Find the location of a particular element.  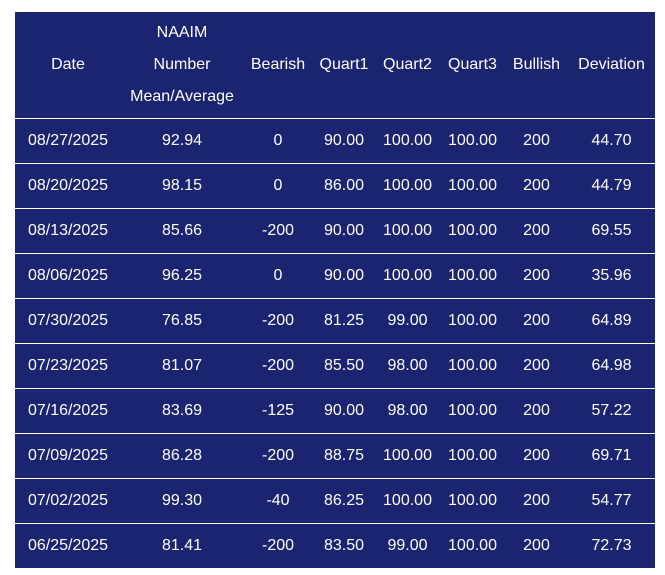

header-mean: NAAIM Number Mean/Average is located at coordinates (182, 65).